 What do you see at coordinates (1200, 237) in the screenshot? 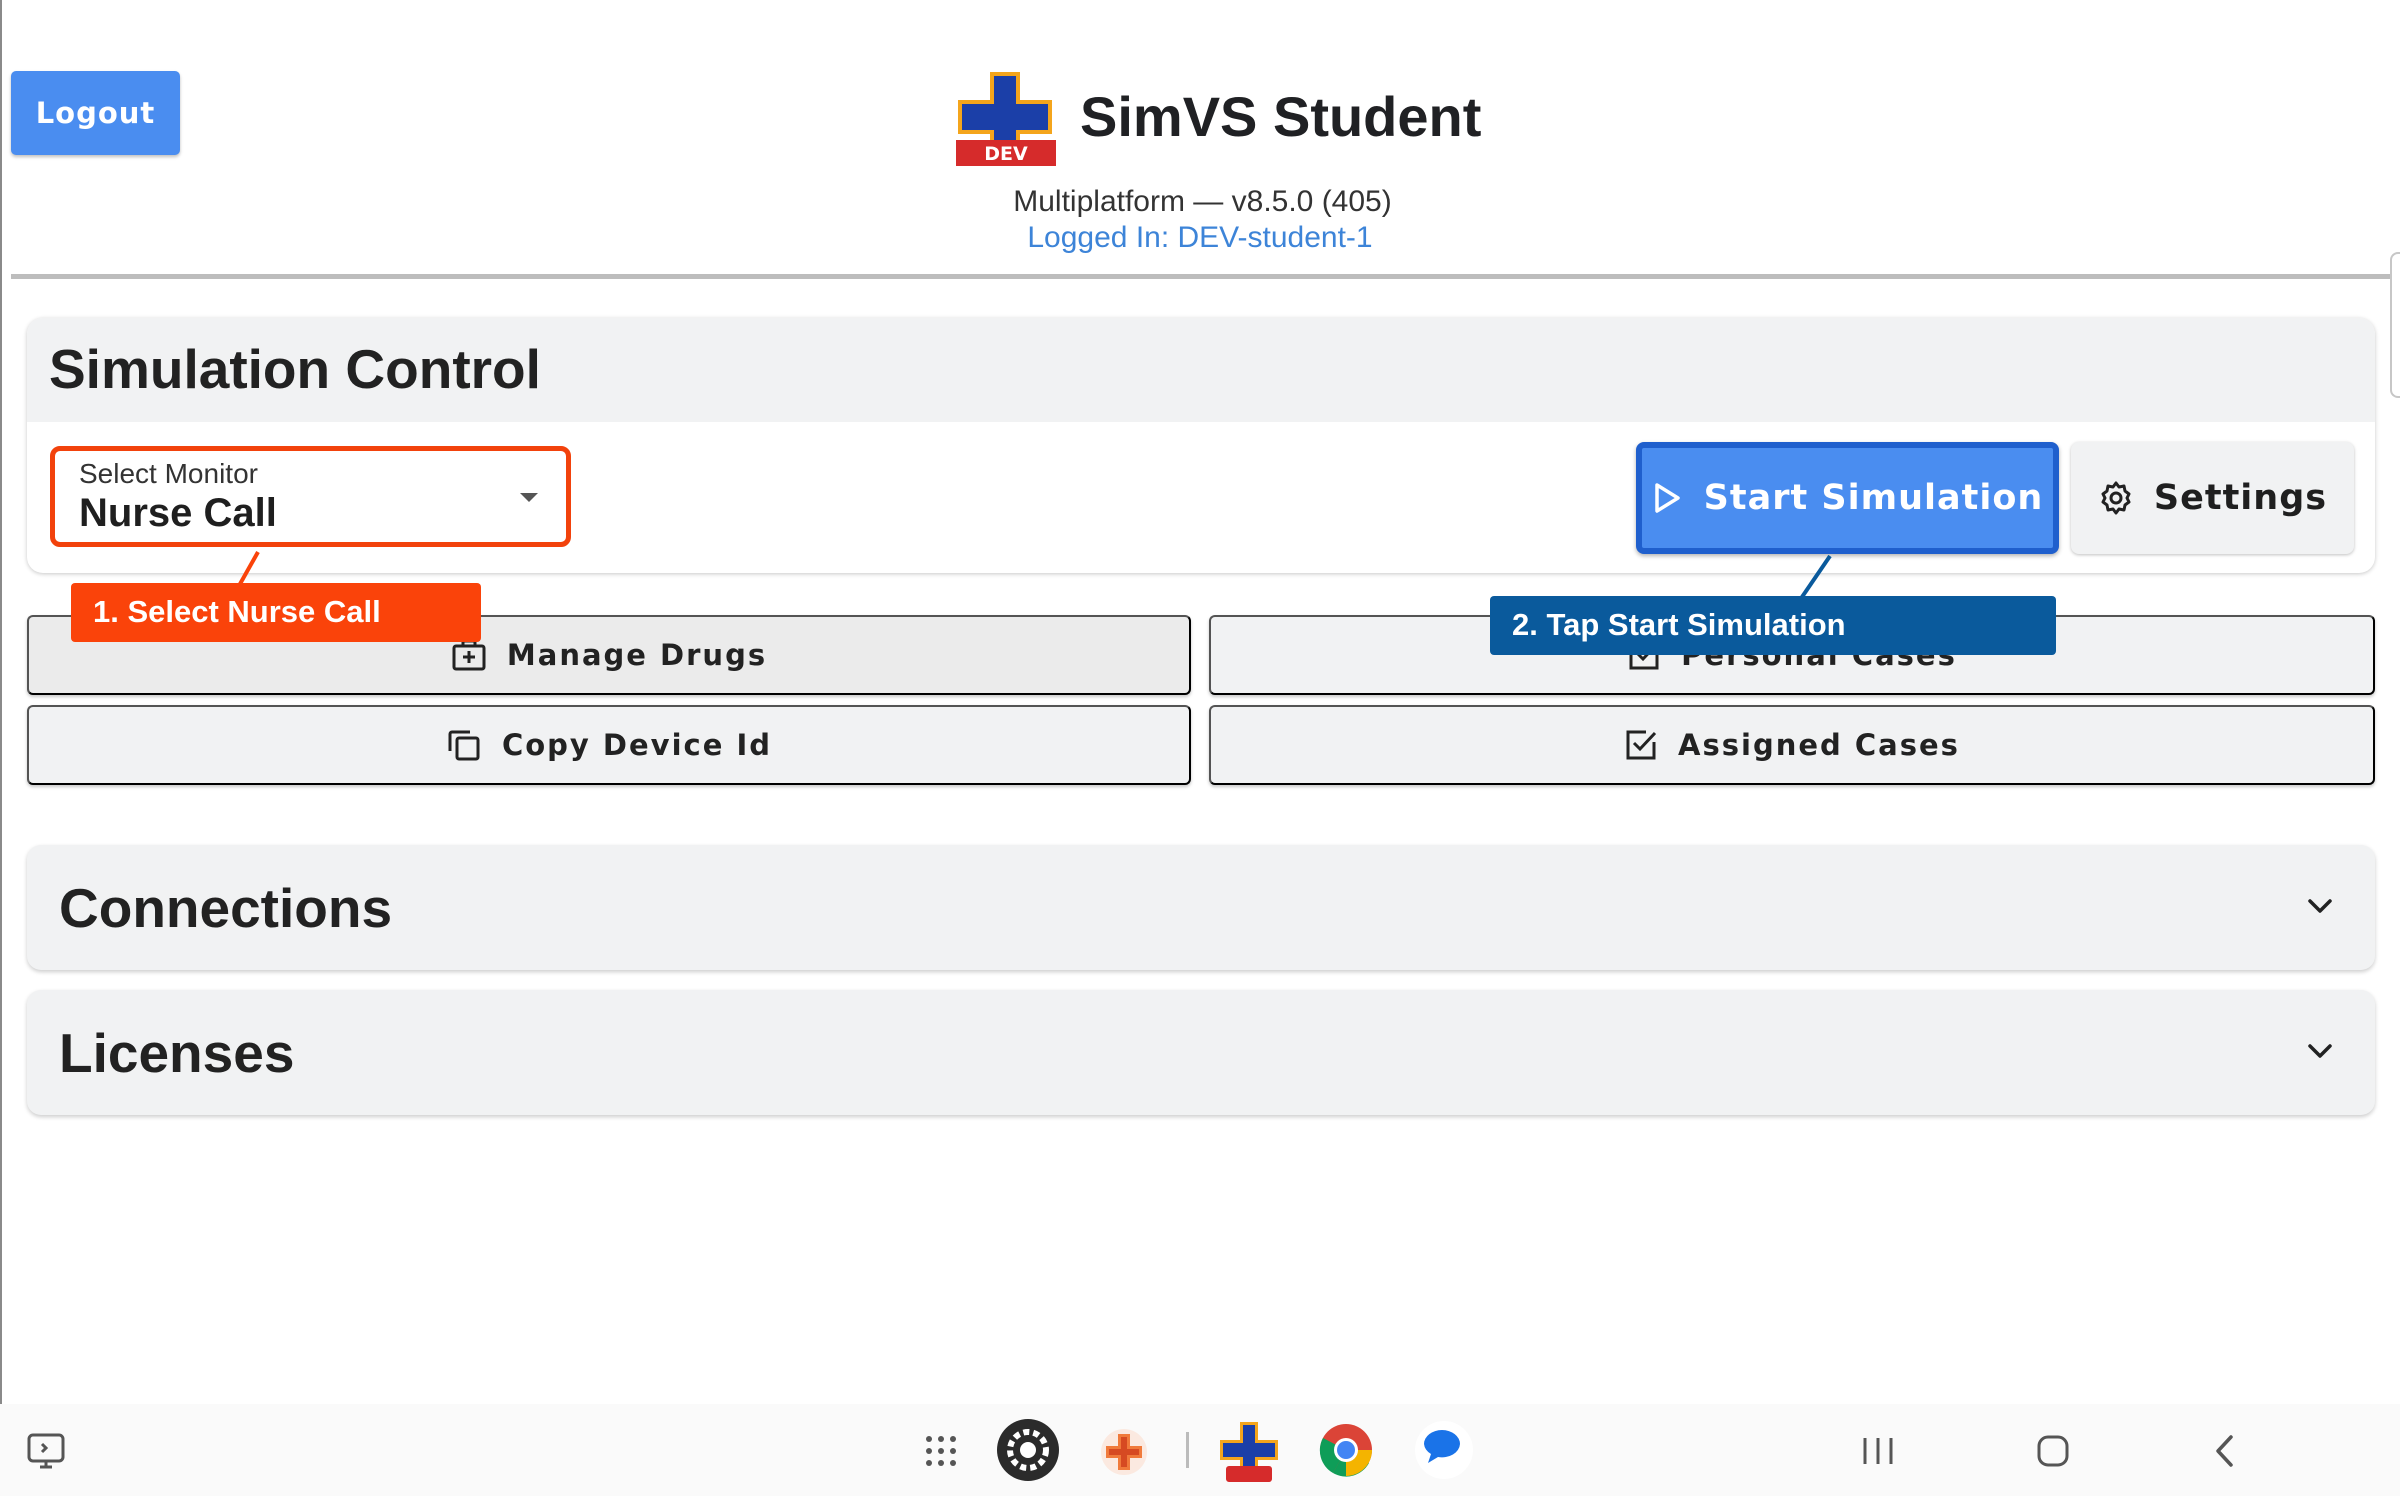
I see `logged-in-text: Logged In: DEV-student-1` at bounding box center [1200, 237].